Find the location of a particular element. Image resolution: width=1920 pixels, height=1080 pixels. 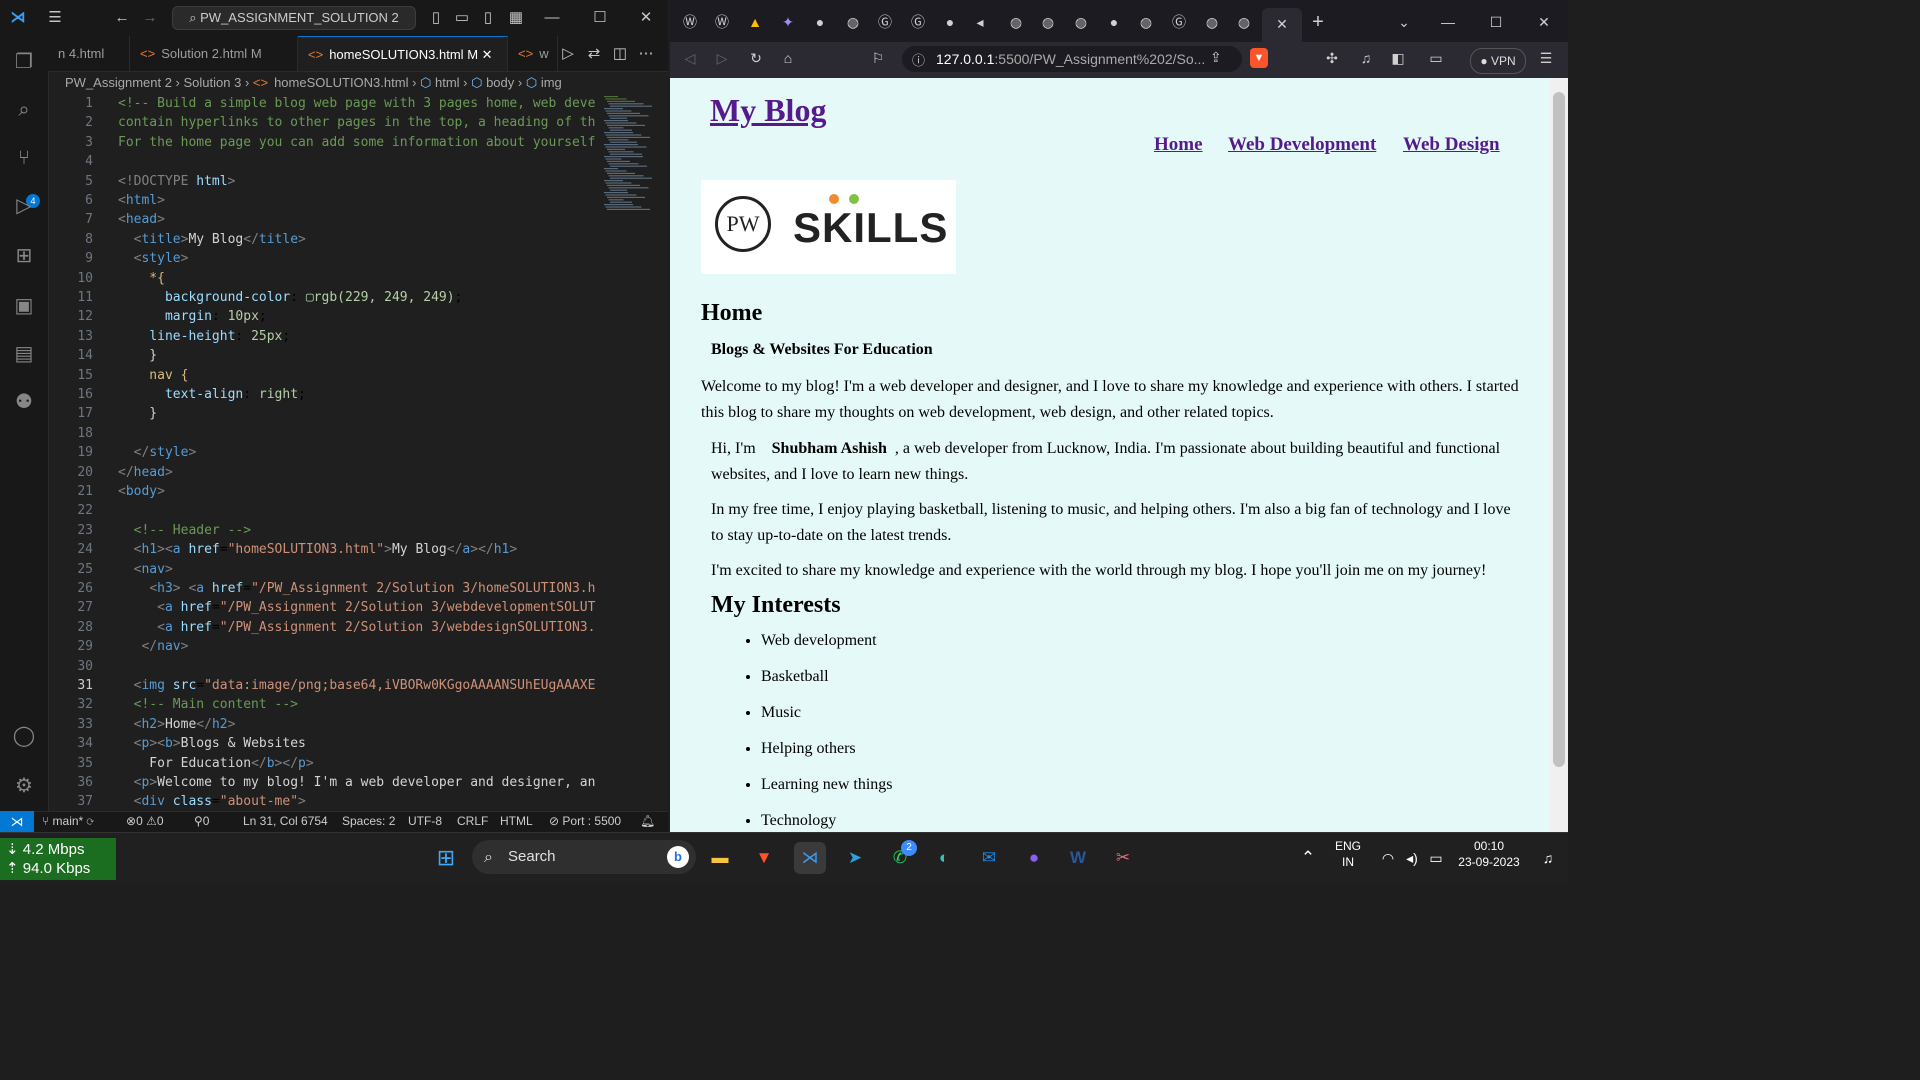

manage-gear-icon: ⚙ is located at coordinates (24, 786).